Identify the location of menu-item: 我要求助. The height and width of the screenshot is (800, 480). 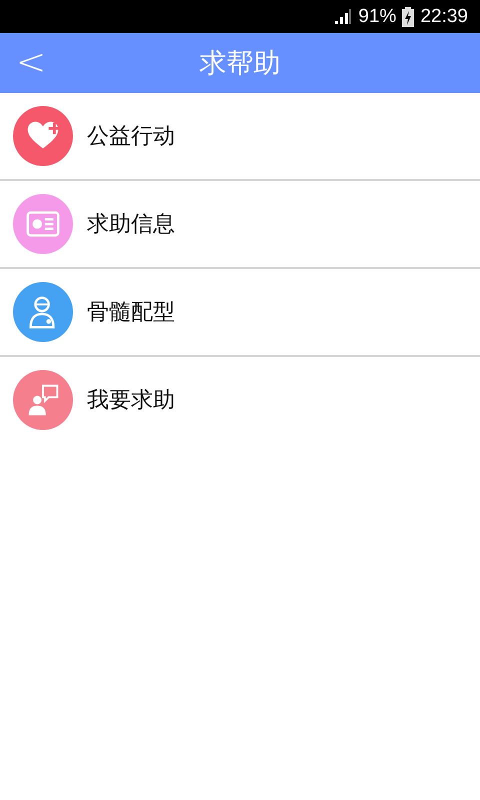
(240, 400).